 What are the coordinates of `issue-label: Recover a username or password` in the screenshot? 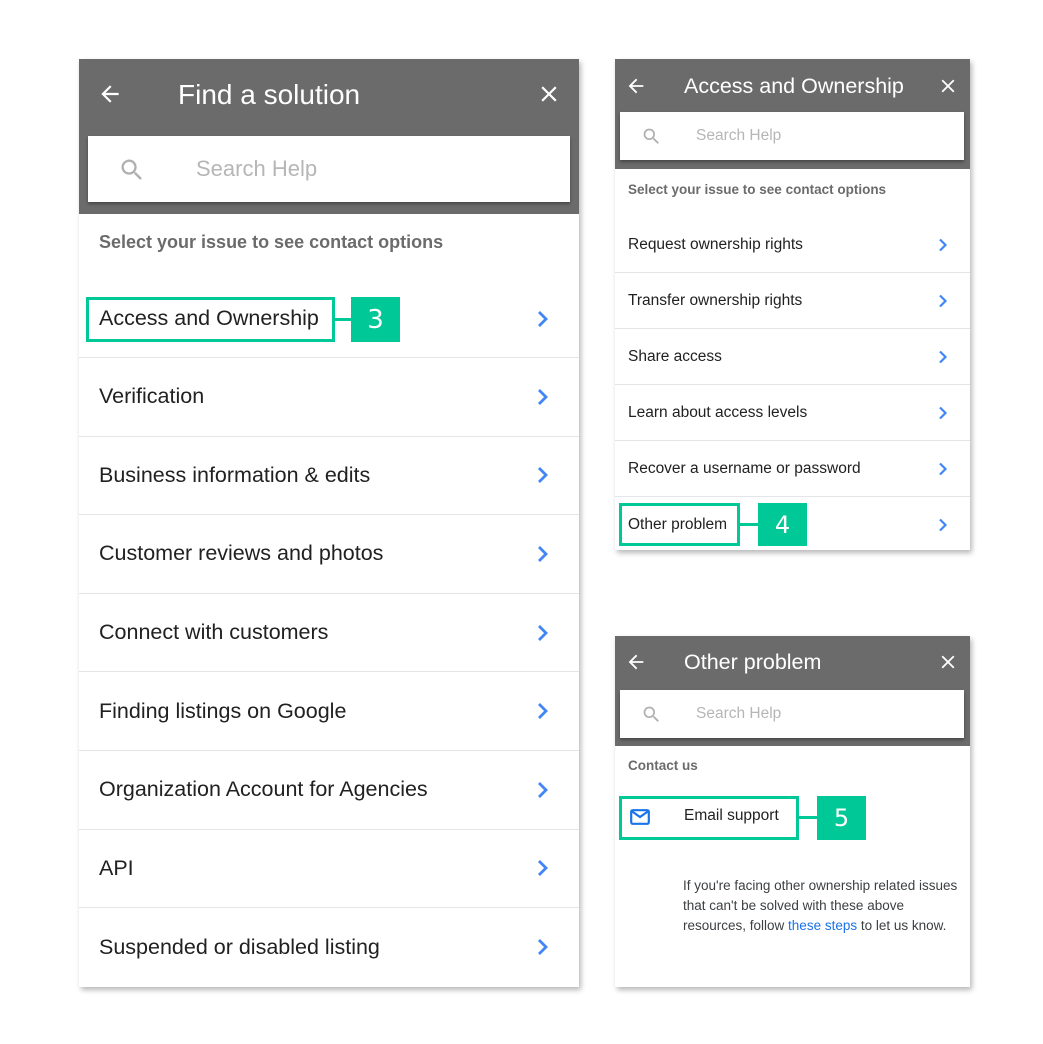 It's located at (744, 468).